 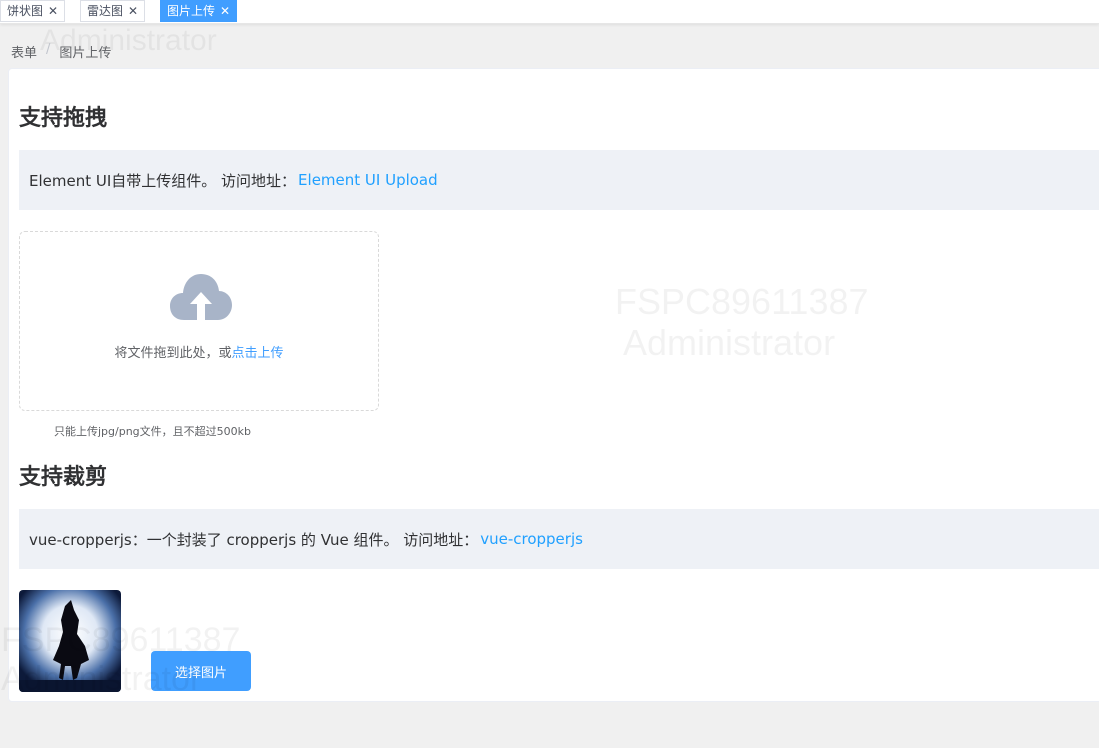 What do you see at coordinates (549, 12) in the screenshot?
I see `tags-bar: 饼状图 ✕ 雷达图 ✕ 图片上传 ✕` at bounding box center [549, 12].